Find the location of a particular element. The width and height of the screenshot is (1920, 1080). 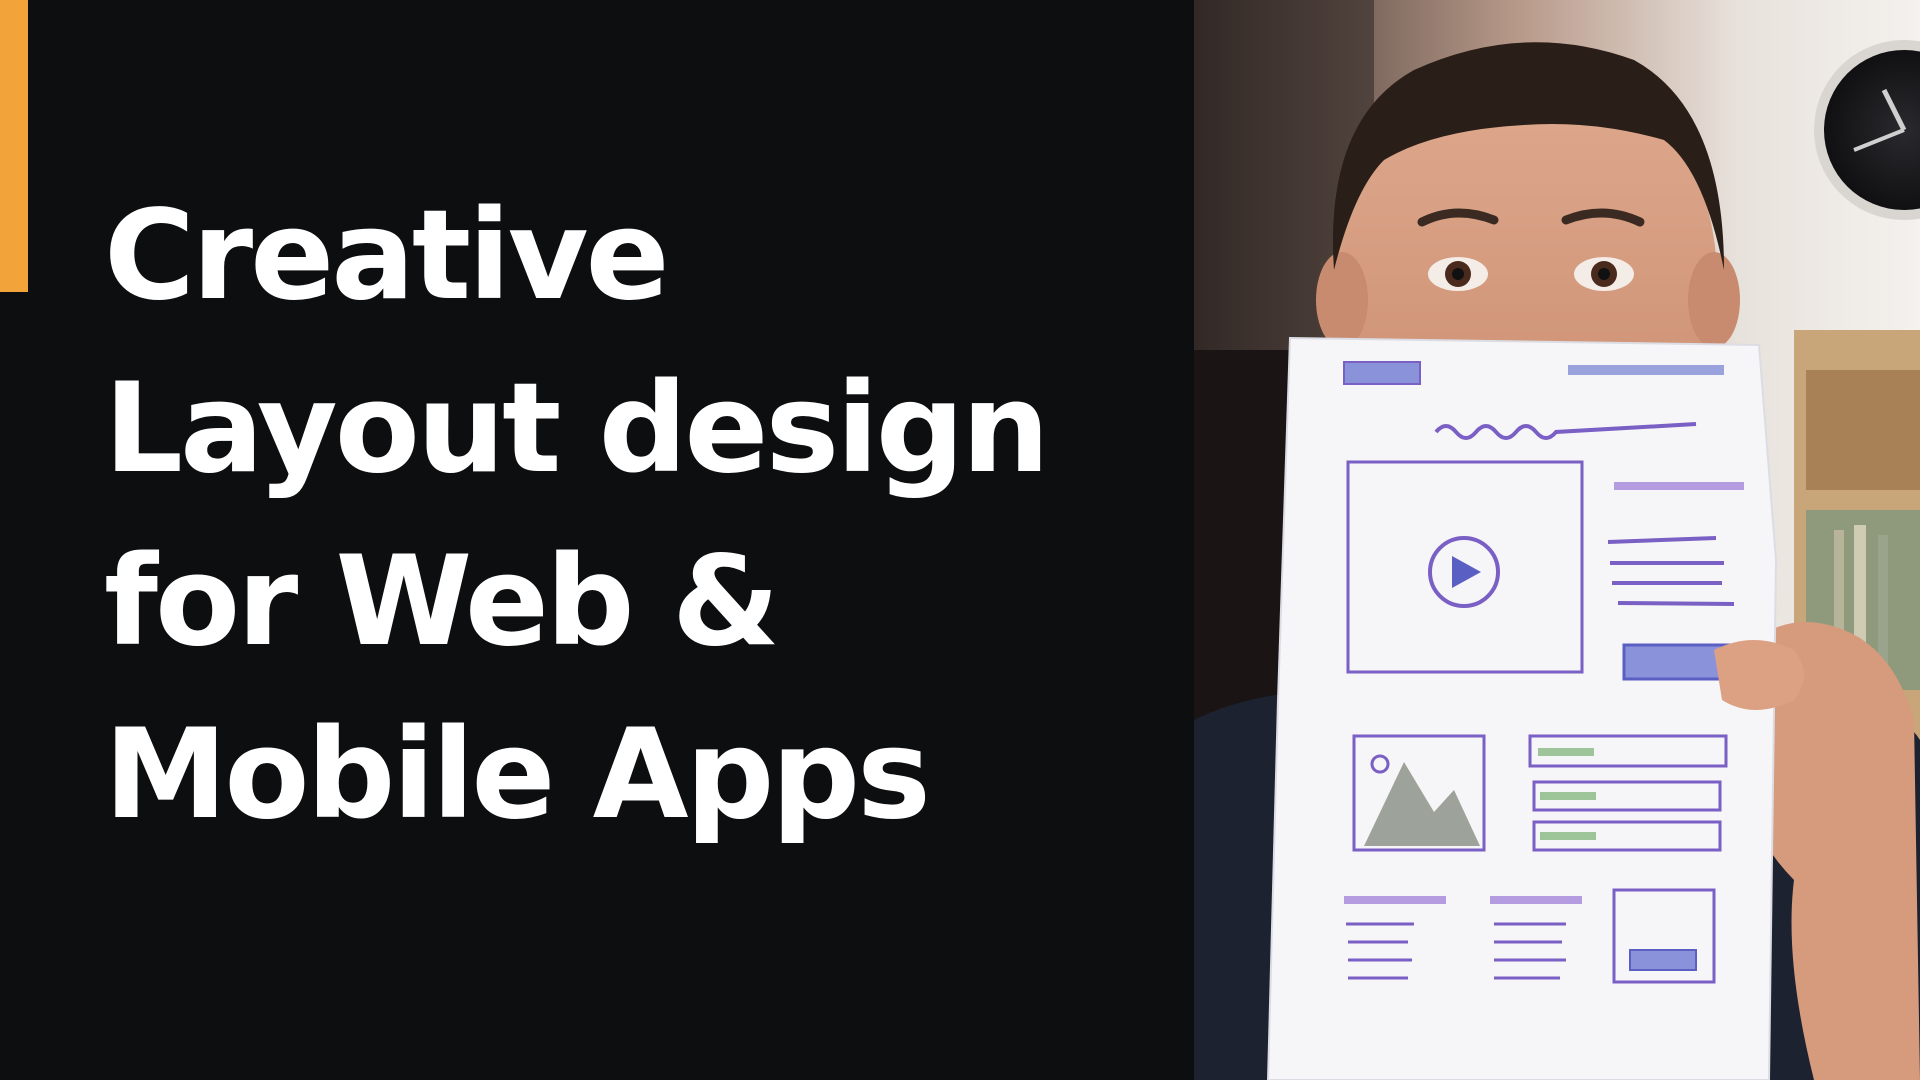

headline-line-1: Creative is located at coordinates (387, 256).